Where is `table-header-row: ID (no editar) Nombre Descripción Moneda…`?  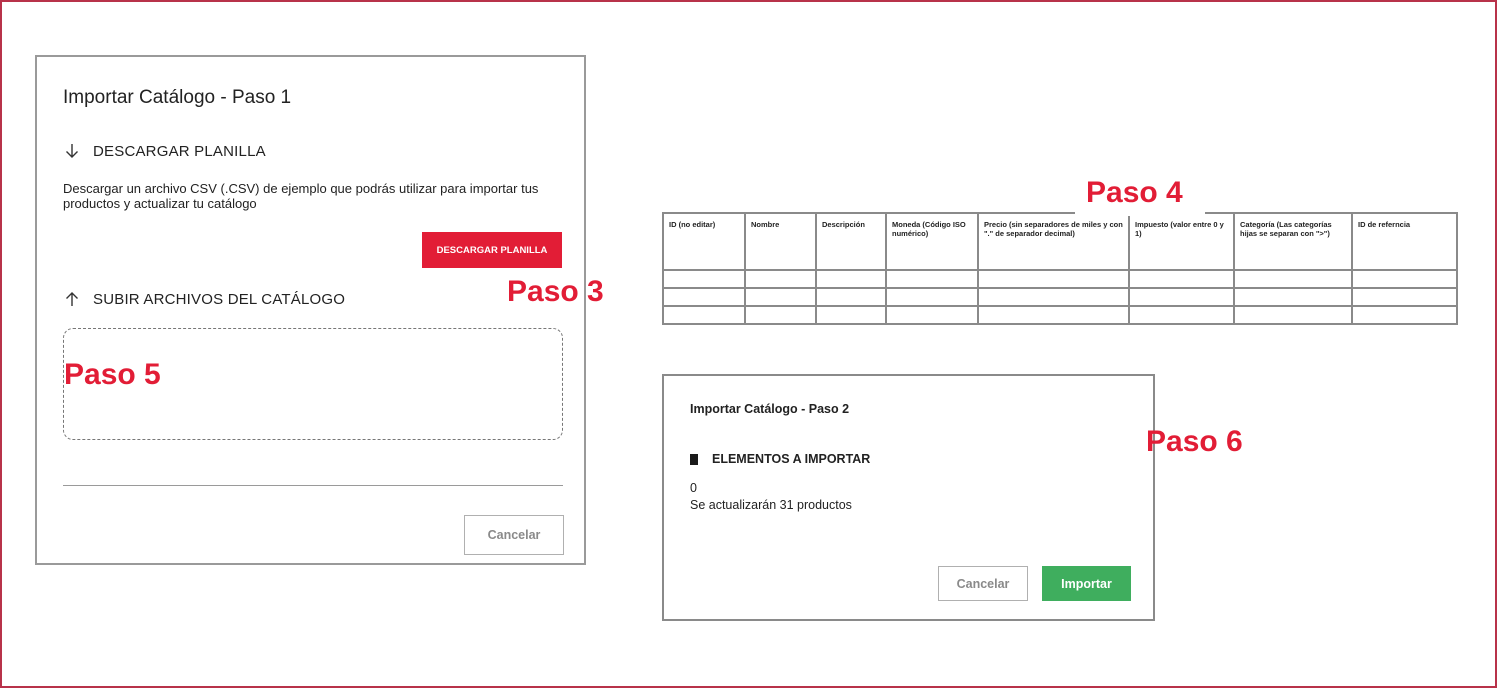
table-header-row: ID (no editar) Nombre Descripción Moneda… is located at coordinates (1060, 241).